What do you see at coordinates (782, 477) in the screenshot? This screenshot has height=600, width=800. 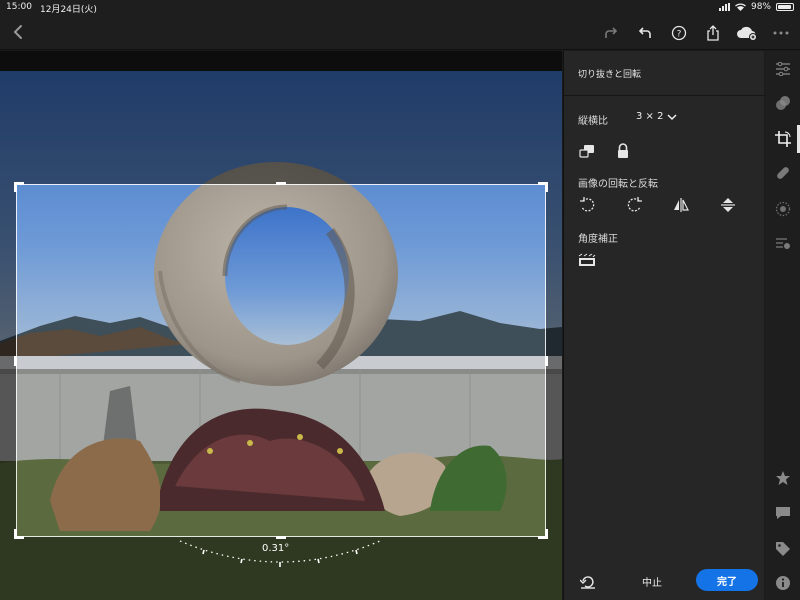 I see `star-icon` at bounding box center [782, 477].